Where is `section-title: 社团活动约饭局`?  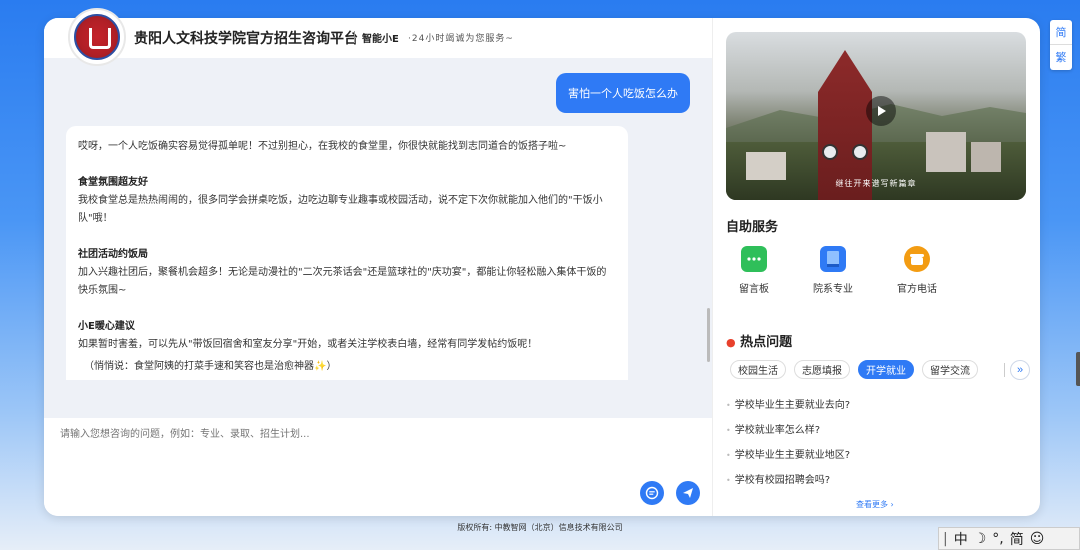 section-title: 社团活动约饭局 is located at coordinates (113, 254).